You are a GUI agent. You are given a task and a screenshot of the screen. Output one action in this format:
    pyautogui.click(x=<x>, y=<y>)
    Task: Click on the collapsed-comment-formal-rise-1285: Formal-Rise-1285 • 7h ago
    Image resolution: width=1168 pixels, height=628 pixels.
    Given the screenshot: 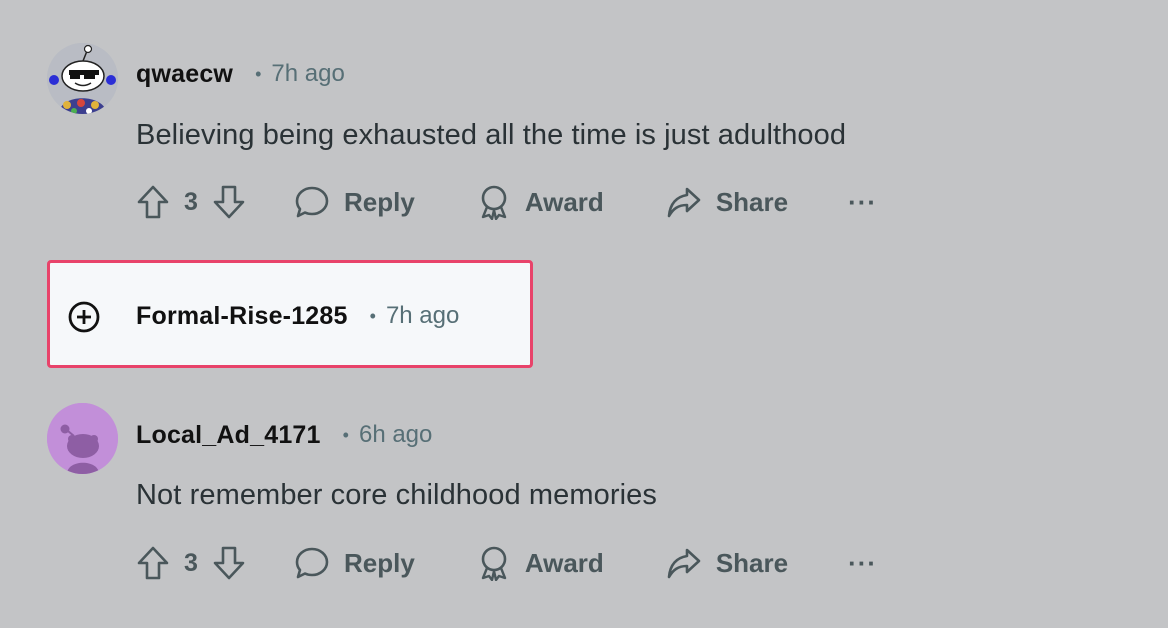 What is the action you would take?
    pyautogui.click(x=290, y=314)
    